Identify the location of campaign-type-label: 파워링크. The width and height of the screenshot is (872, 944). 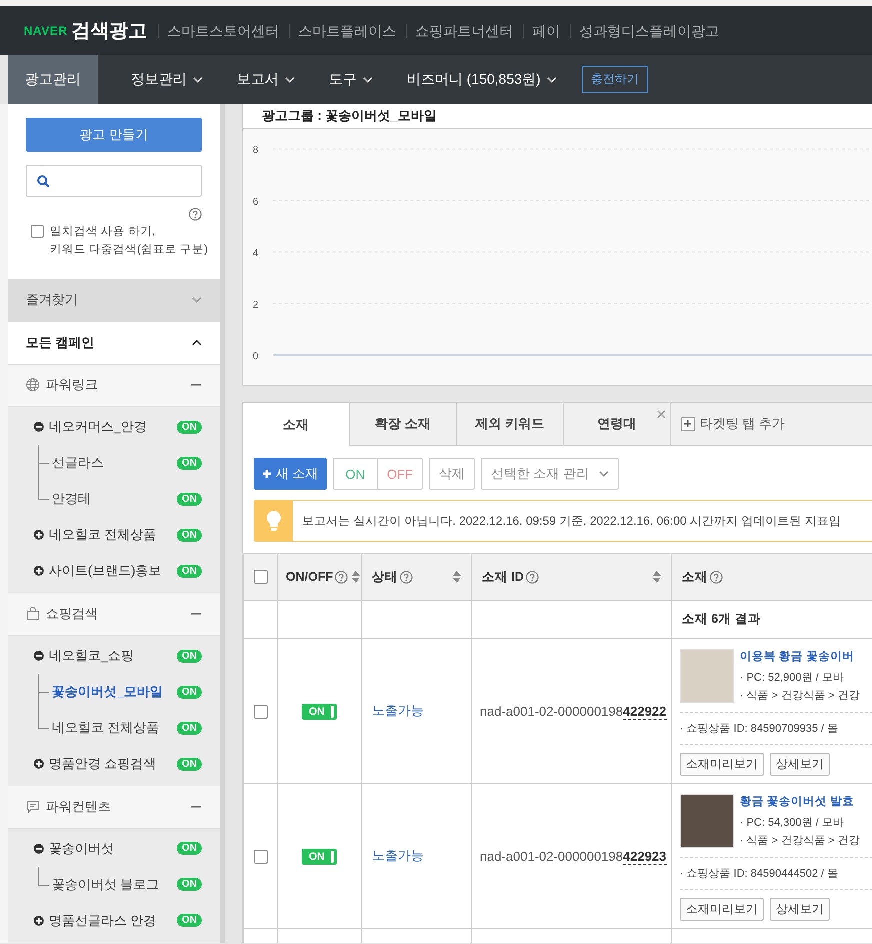
(72, 385).